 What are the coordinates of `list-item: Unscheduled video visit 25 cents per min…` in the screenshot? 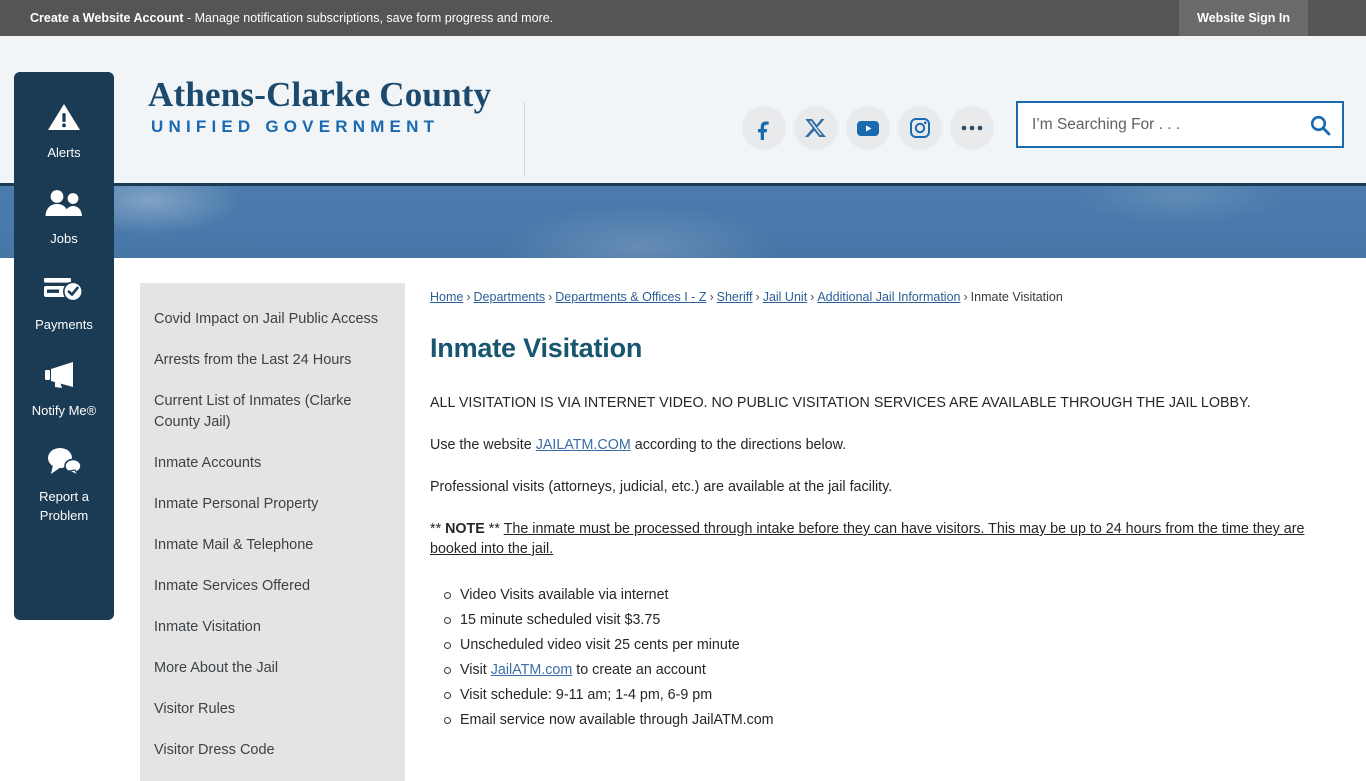 It's located at (880, 645).